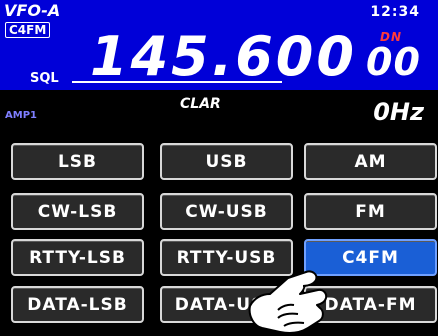 The width and height of the screenshot is (438, 336). Describe the element at coordinates (370, 211) in the screenshot. I see `mode-button-fm: FM` at that location.